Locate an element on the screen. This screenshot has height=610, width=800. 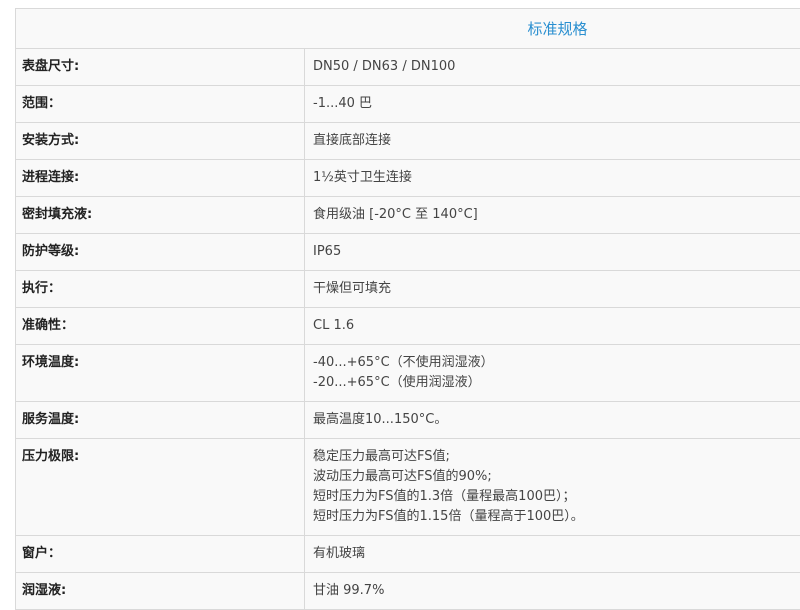
table-row: 准确性： CL 1.6 is located at coordinates (408, 326).